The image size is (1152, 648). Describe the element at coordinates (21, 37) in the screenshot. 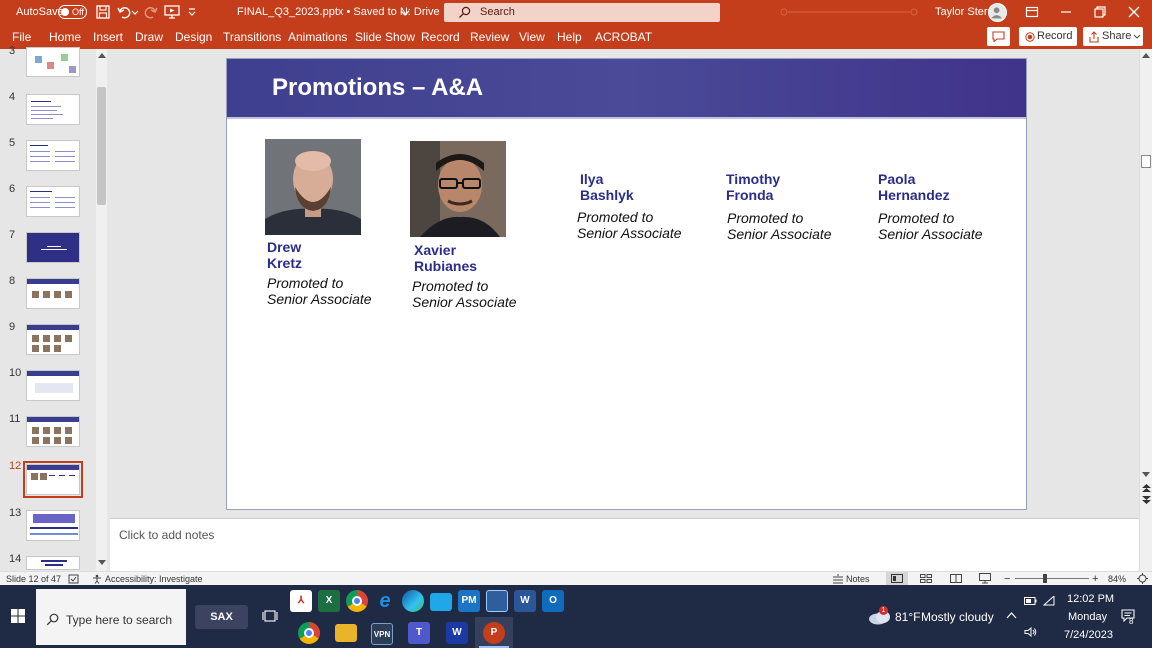

I see `tab-file: File` at that location.